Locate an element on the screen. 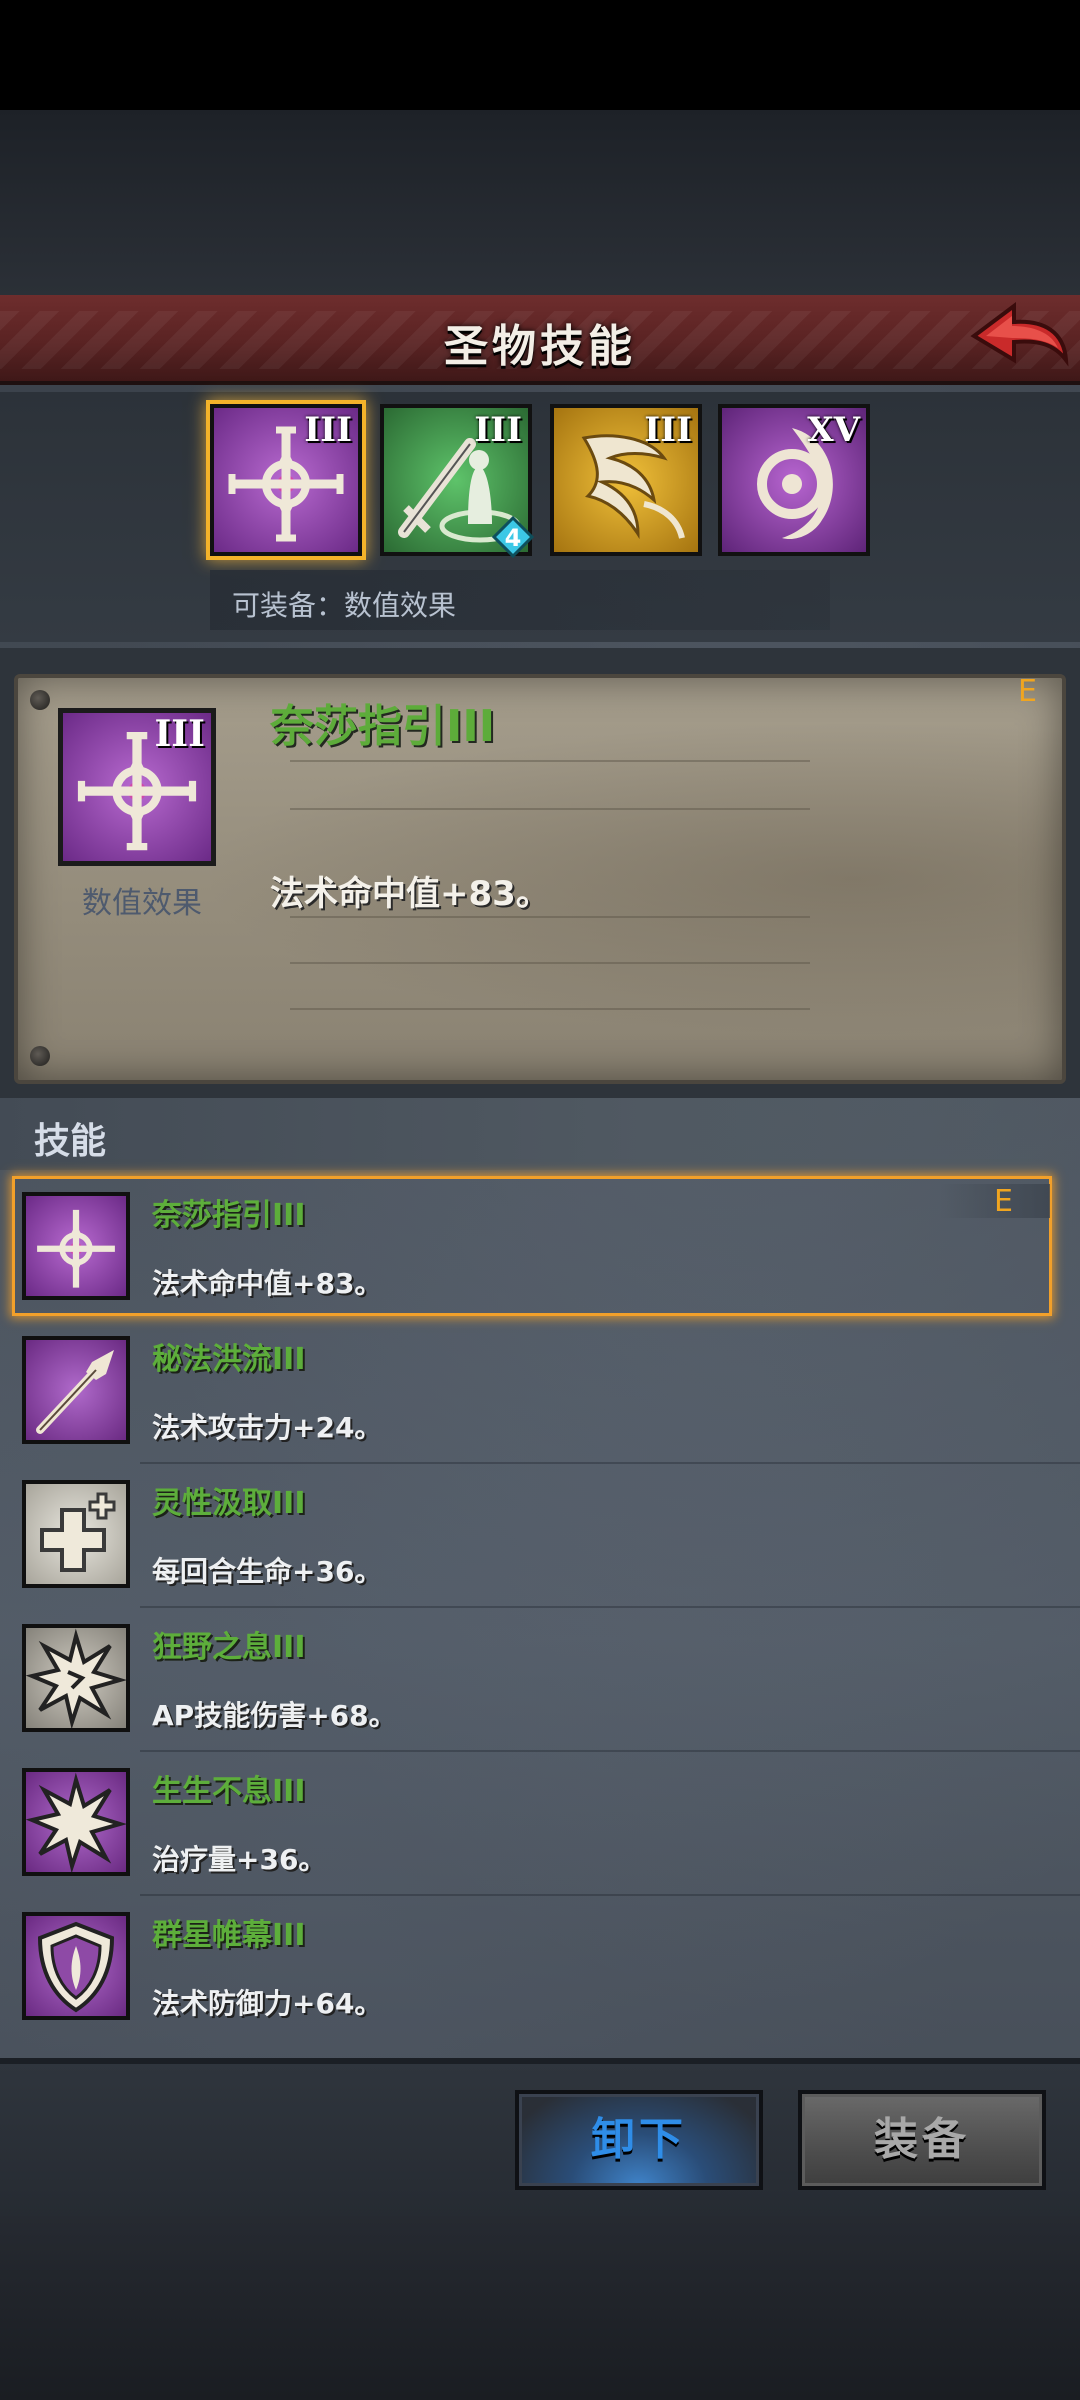 The height and width of the screenshot is (2400, 1080). skill-name: 灵性汲取III is located at coordinates (229, 1503).